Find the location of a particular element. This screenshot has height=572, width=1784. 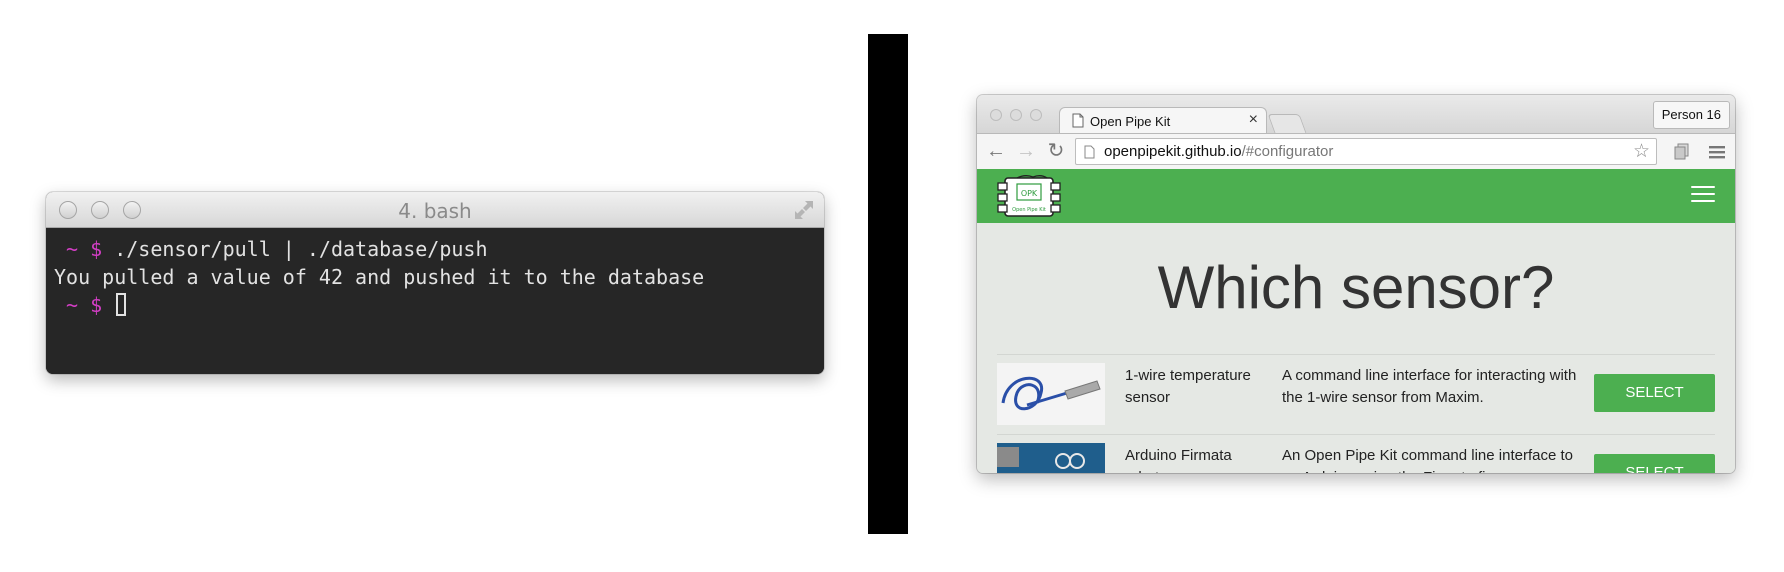

terminal-title: 4. bash is located at coordinates (435, 211).